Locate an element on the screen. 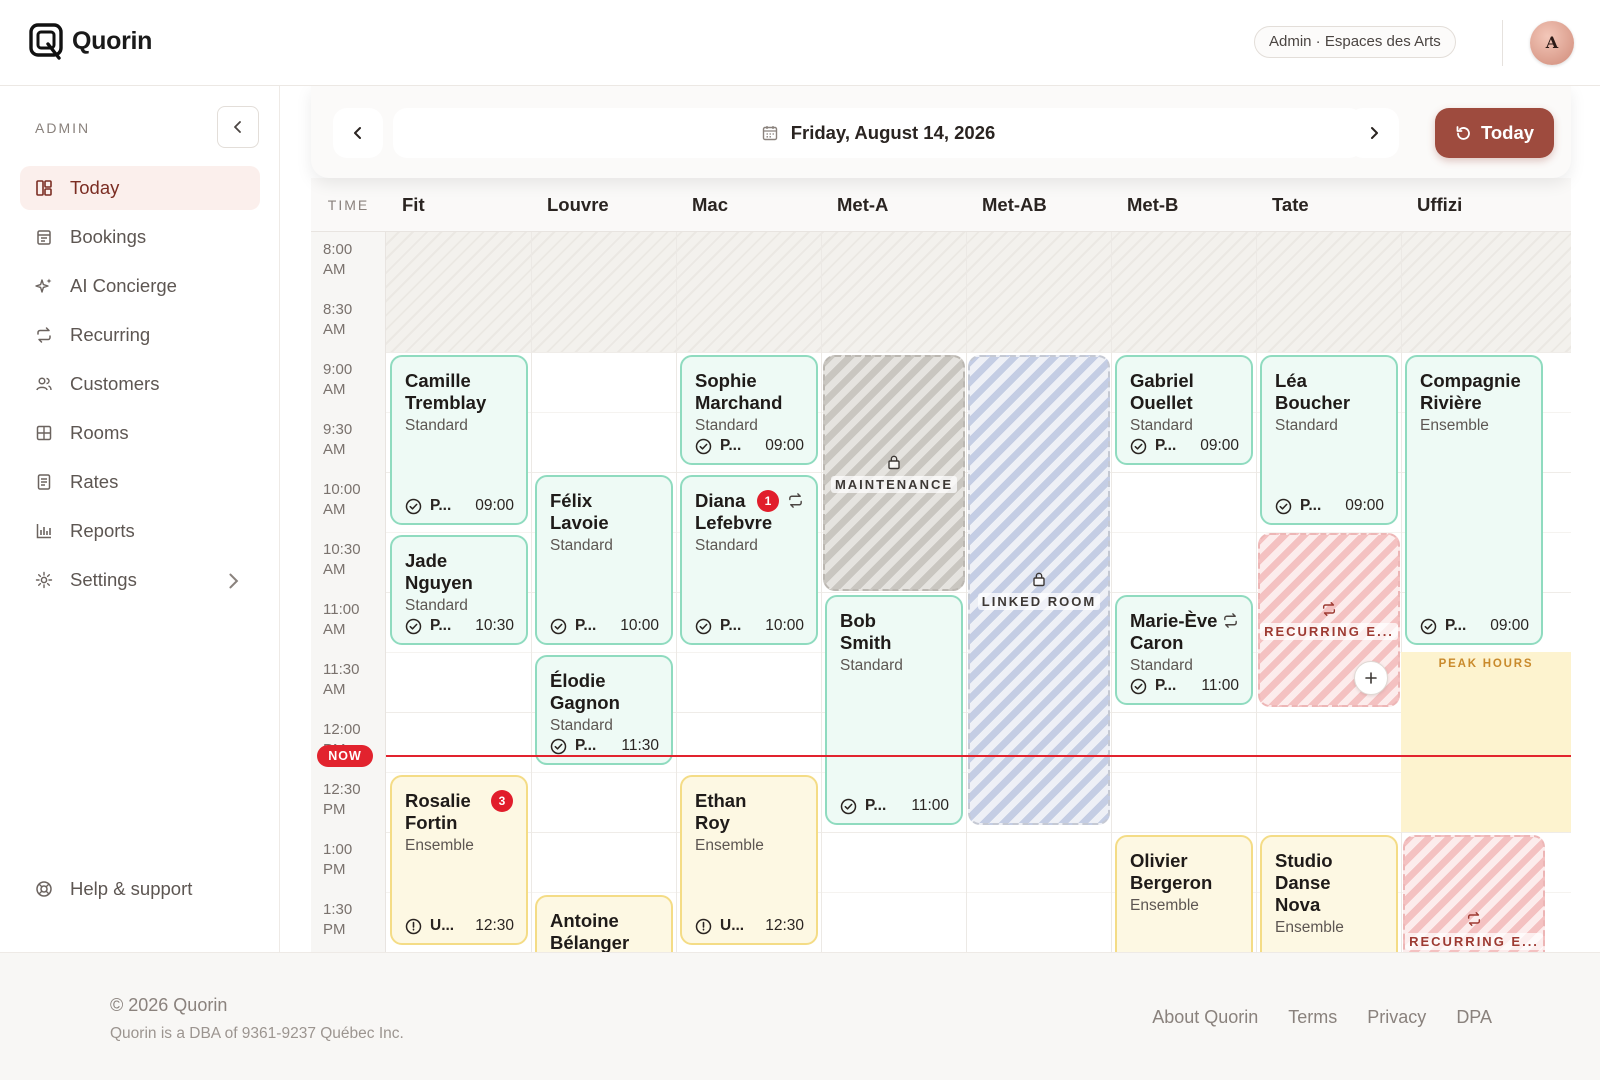 Image resolution: width=1600 pixels, height=1080 pixels. sidebar-item-ai-concierge: AI Concierge is located at coordinates (140, 286).